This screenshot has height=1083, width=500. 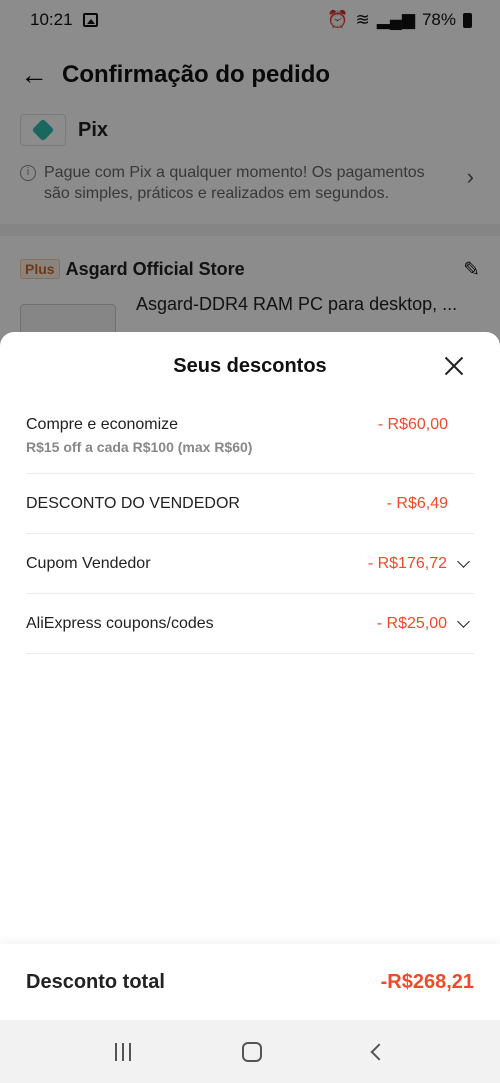 What do you see at coordinates (250, 564) in the screenshot?
I see `discount-row-expandable: Cupom Vendedor - R$176,72` at bounding box center [250, 564].